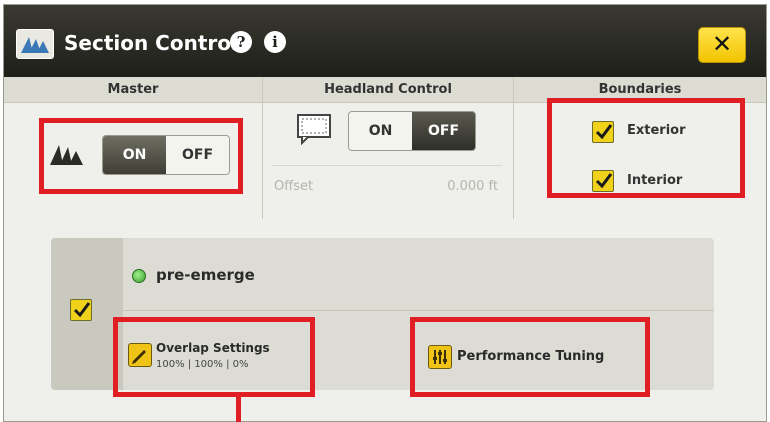  I want to click on highlight-performance-tuning, so click(530, 357).